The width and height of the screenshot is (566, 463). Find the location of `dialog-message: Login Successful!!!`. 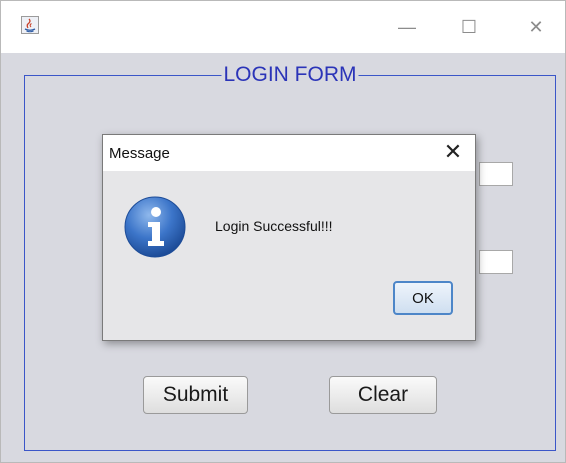

dialog-message: Login Successful!!! is located at coordinates (274, 226).